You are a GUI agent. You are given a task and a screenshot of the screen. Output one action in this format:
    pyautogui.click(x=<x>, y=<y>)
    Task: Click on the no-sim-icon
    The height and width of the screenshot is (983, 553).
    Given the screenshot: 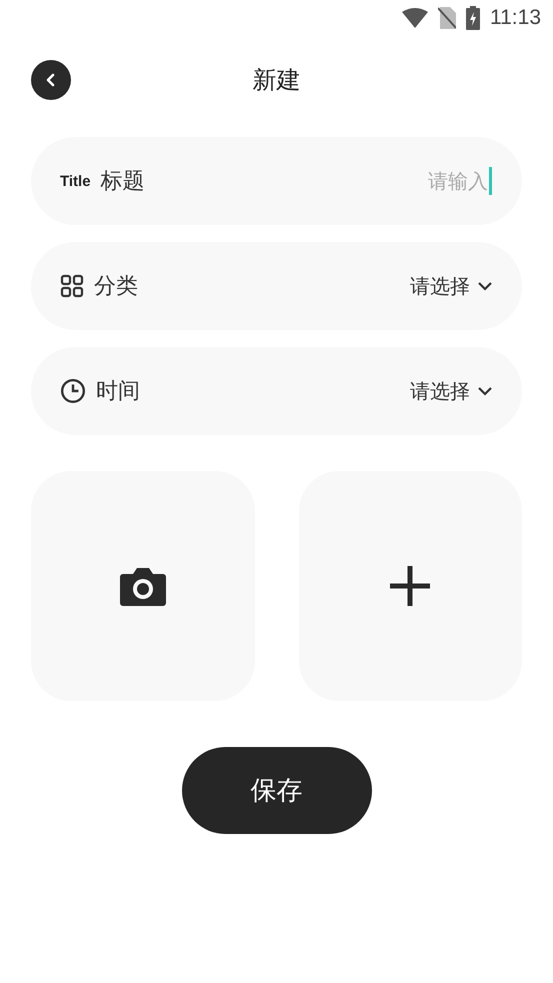 What is the action you would take?
    pyautogui.click(x=447, y=18)
    